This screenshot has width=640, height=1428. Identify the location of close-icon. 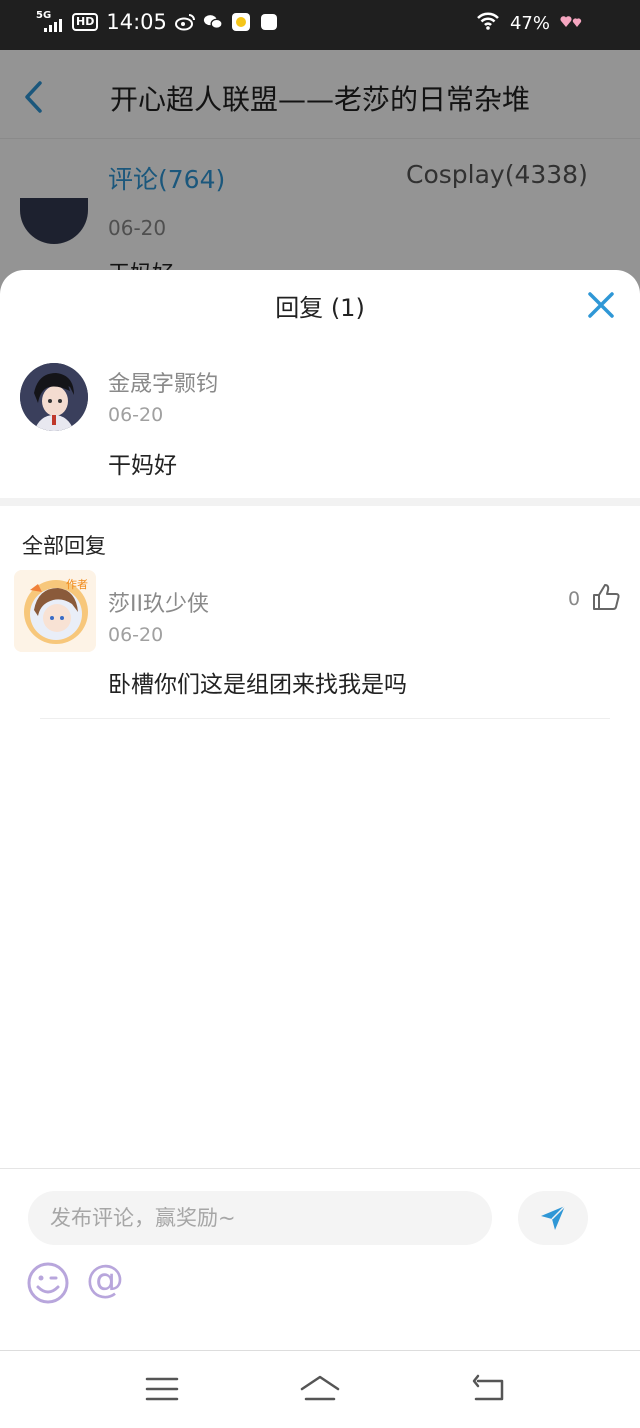
(601, 305).